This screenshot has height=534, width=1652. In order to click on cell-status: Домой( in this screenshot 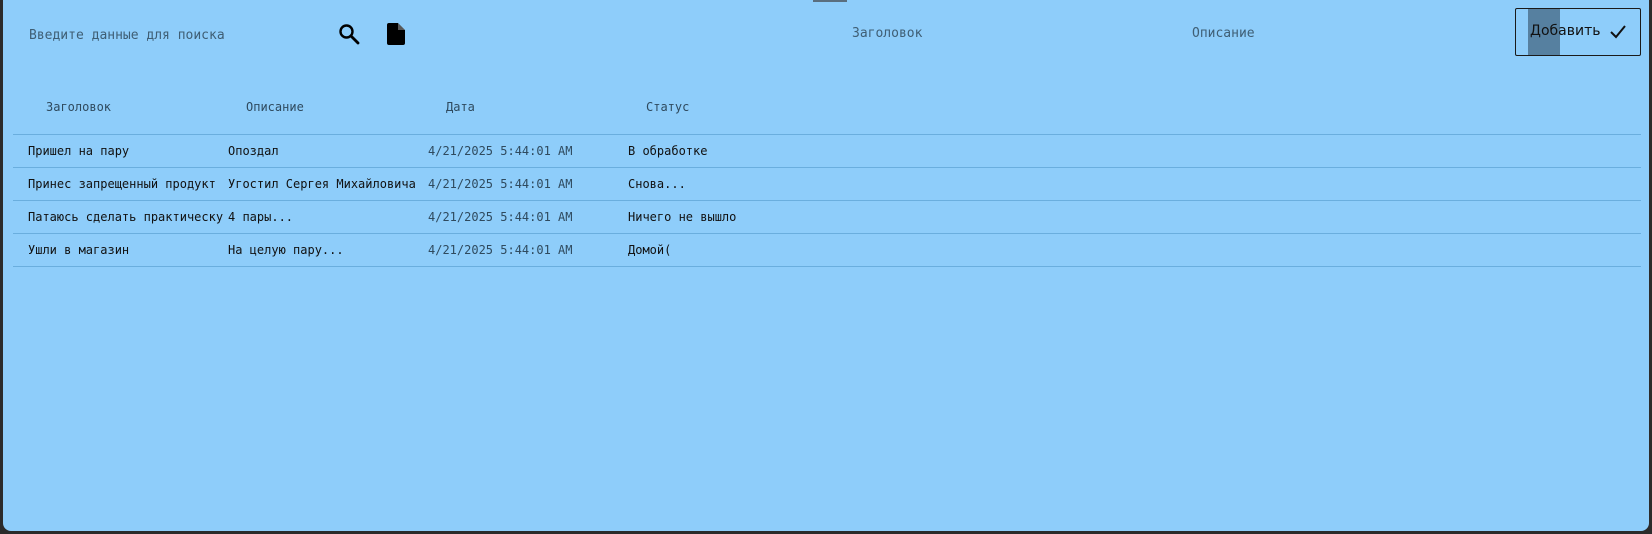, I will do `click(650, 250)`.